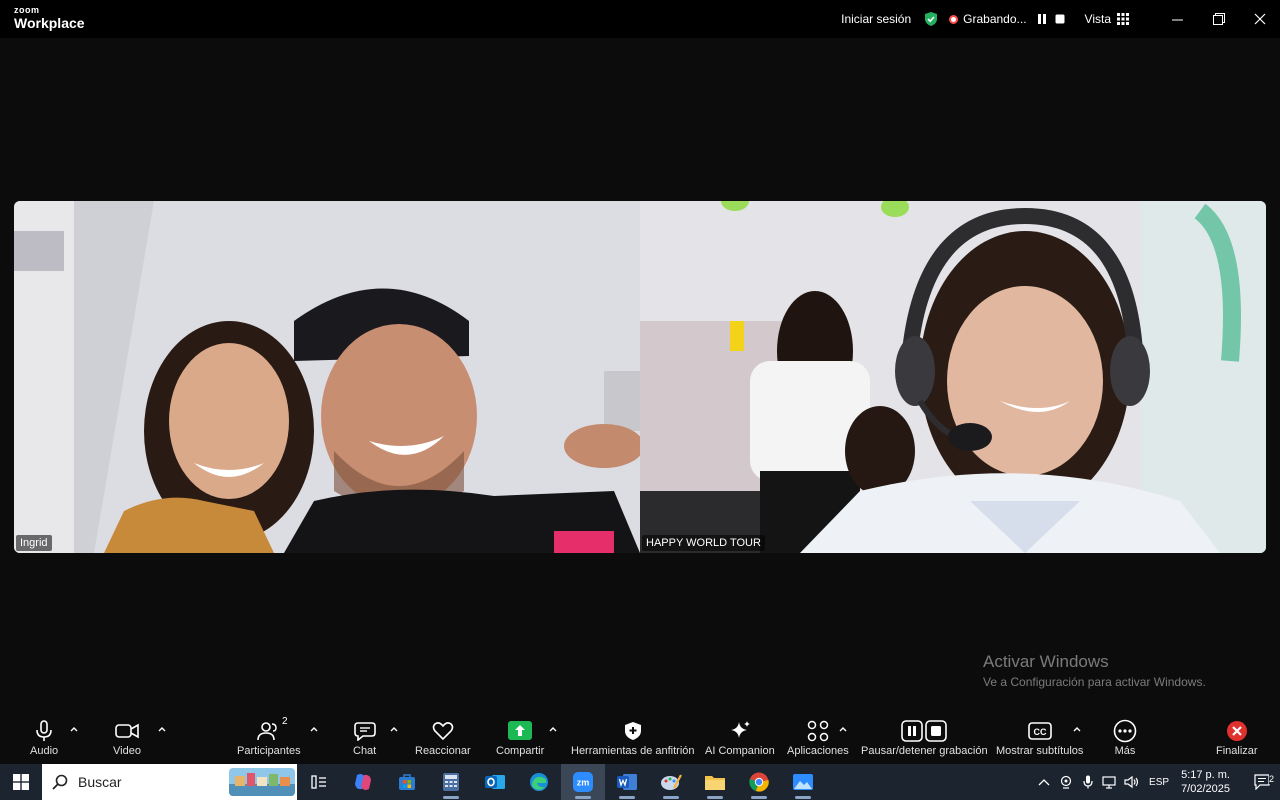 The image size is (1280, 800). I want to click on pause-recording-icon, so click(1042, 19).